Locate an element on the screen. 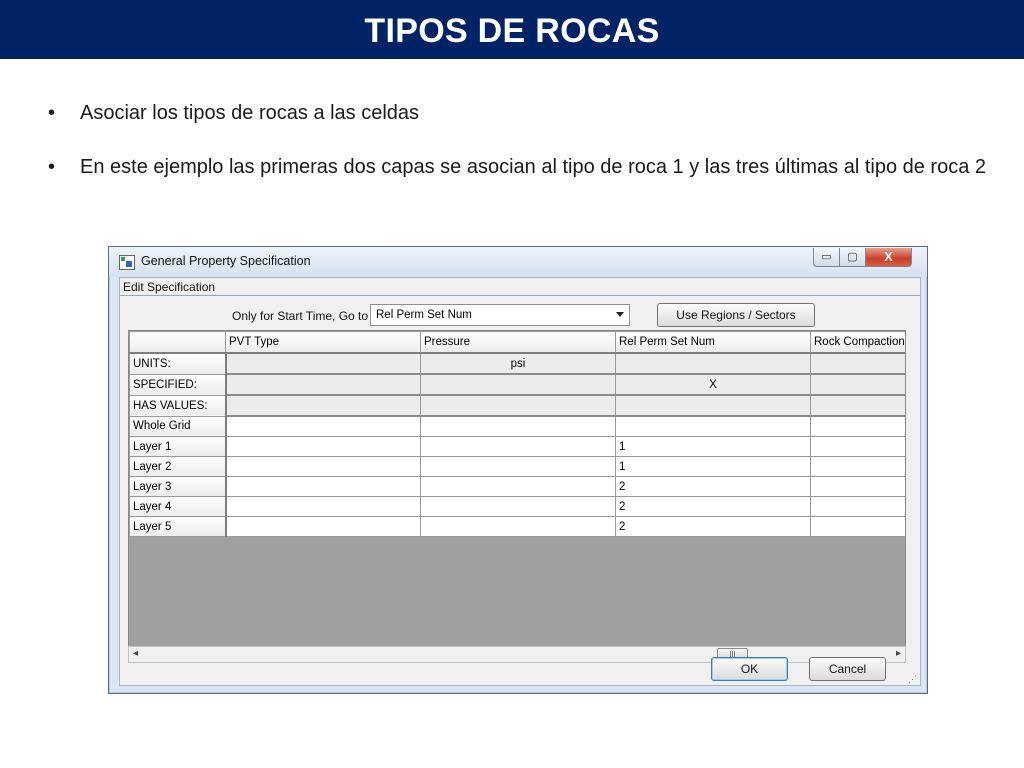  table-row: Layer 2 1 is located at coordinates (517, 466).